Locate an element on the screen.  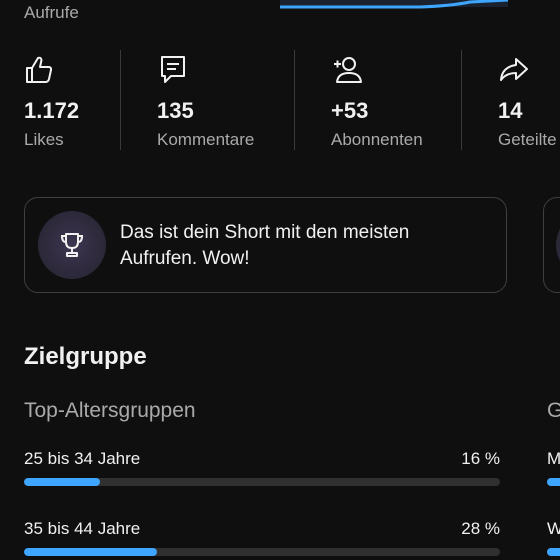
trophy-badge is located at coordinates (72, 245).